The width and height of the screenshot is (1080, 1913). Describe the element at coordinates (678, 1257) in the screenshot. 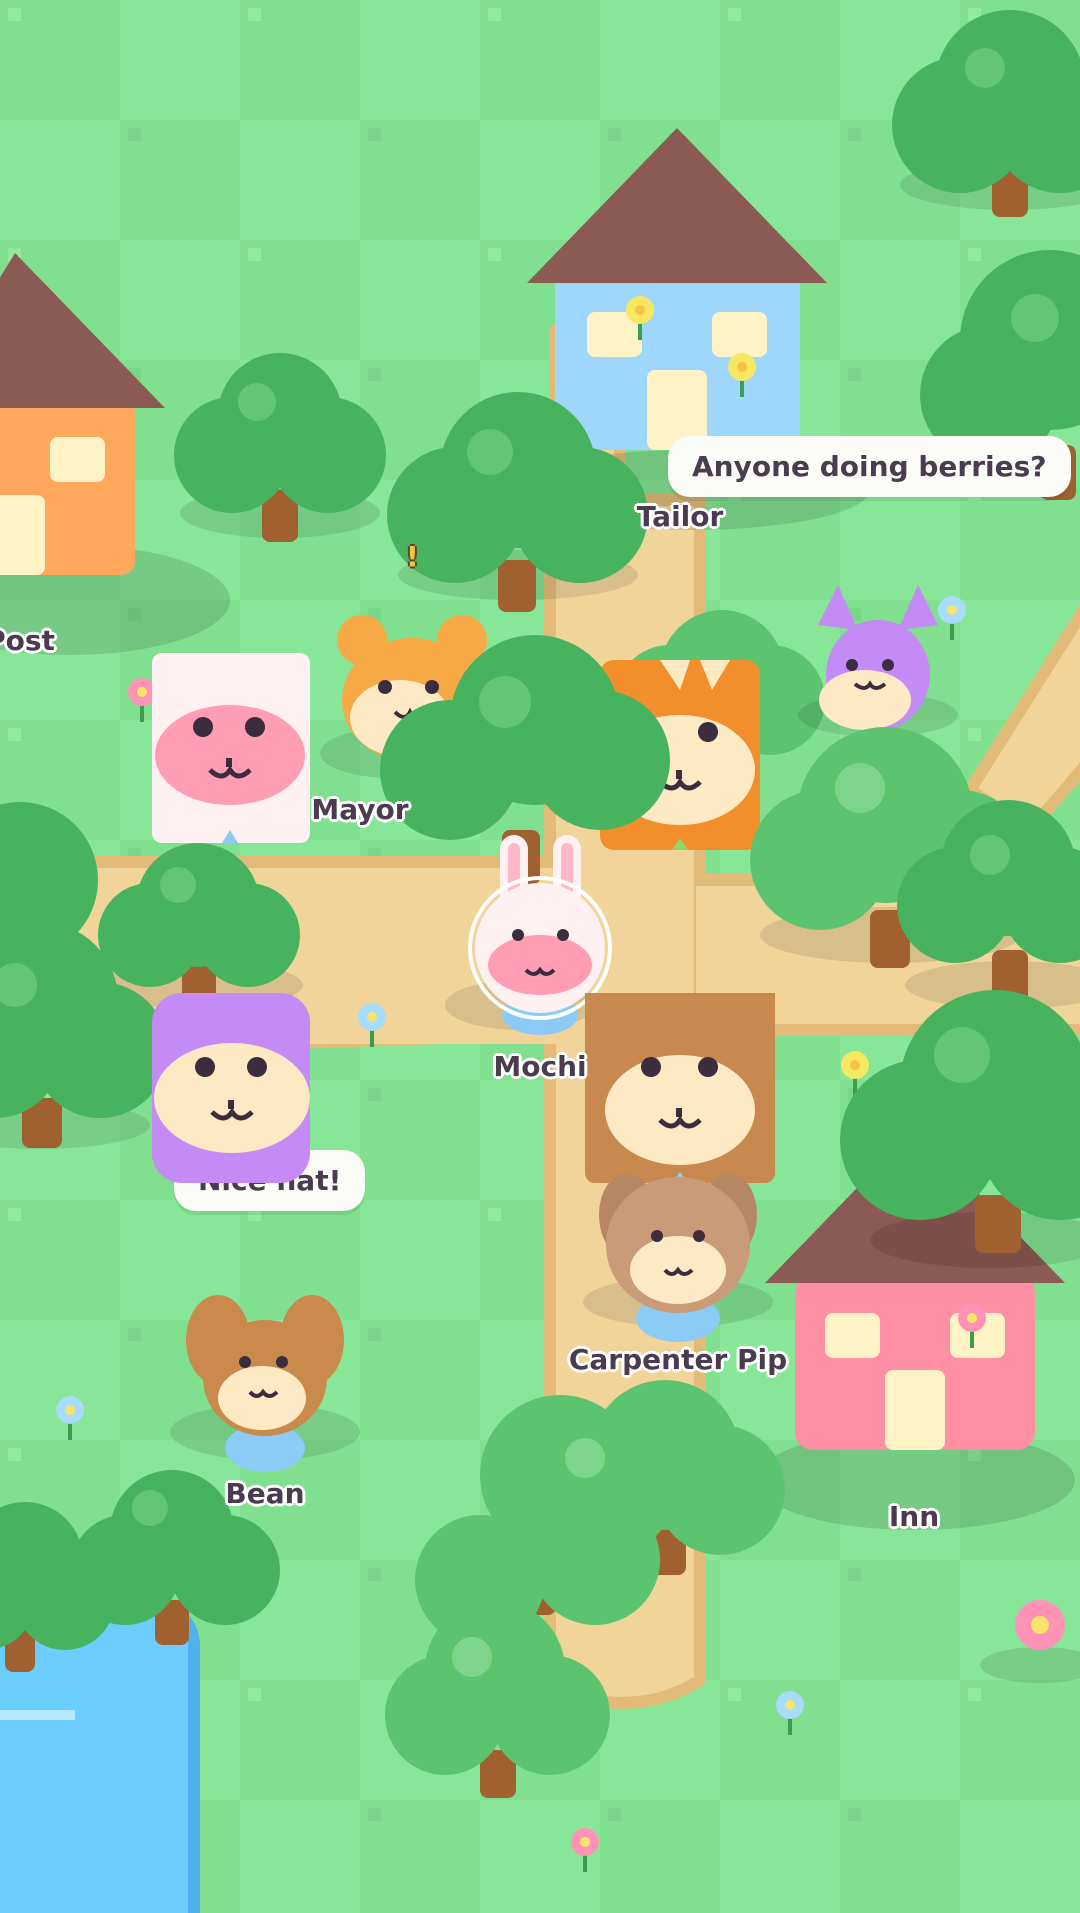

I see `character-carpenter-pip` at that location.